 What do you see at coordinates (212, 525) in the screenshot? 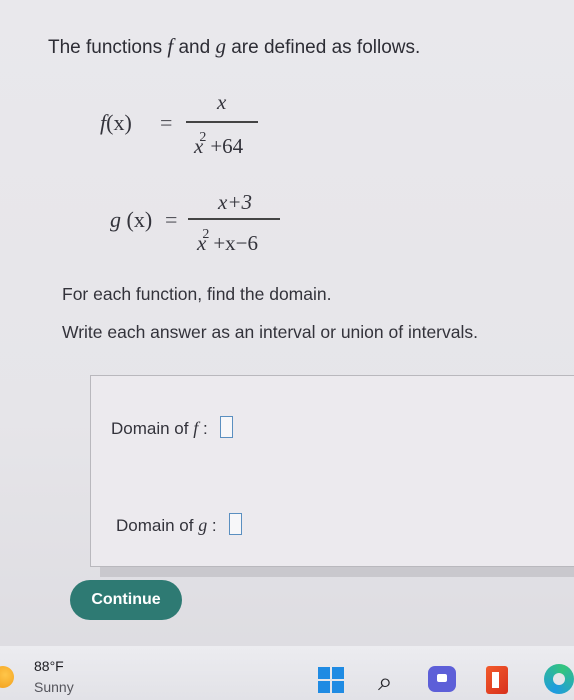
I see `domain-g-colon: :` at bounding box center [212, 525].